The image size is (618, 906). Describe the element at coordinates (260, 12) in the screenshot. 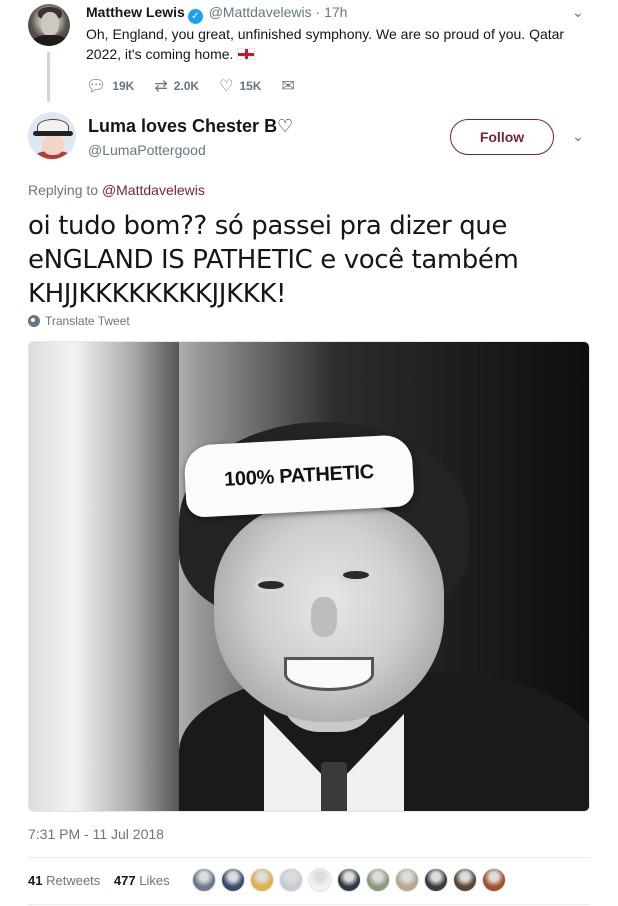

I see `author-handle: @Mattdavelewis` at that location.